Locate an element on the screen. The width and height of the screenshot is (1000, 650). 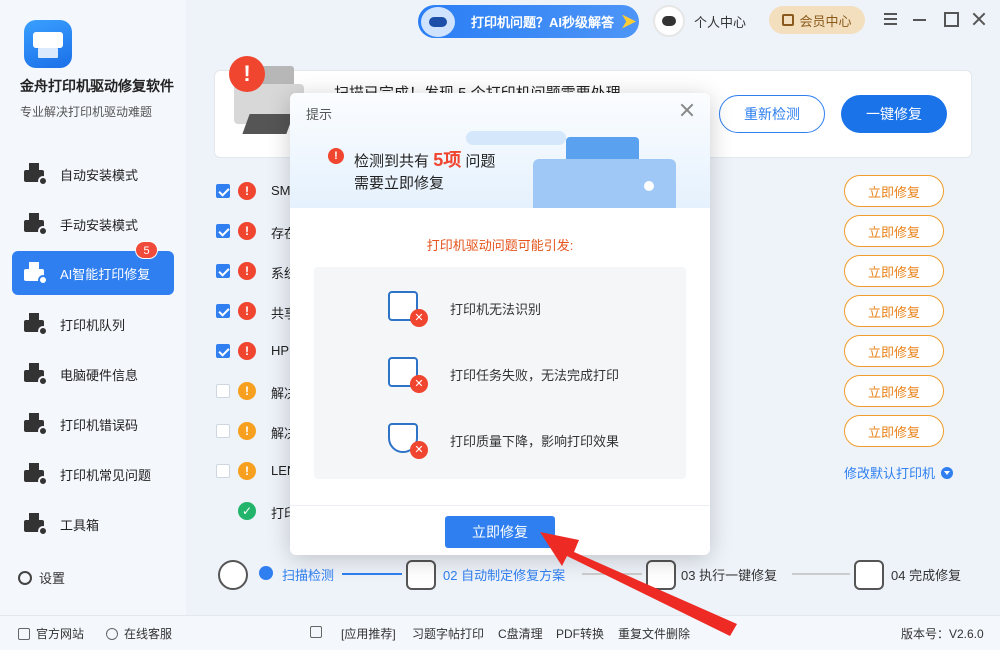
step-4-label: 04 完成修复 is located at coordinates (926, 575).